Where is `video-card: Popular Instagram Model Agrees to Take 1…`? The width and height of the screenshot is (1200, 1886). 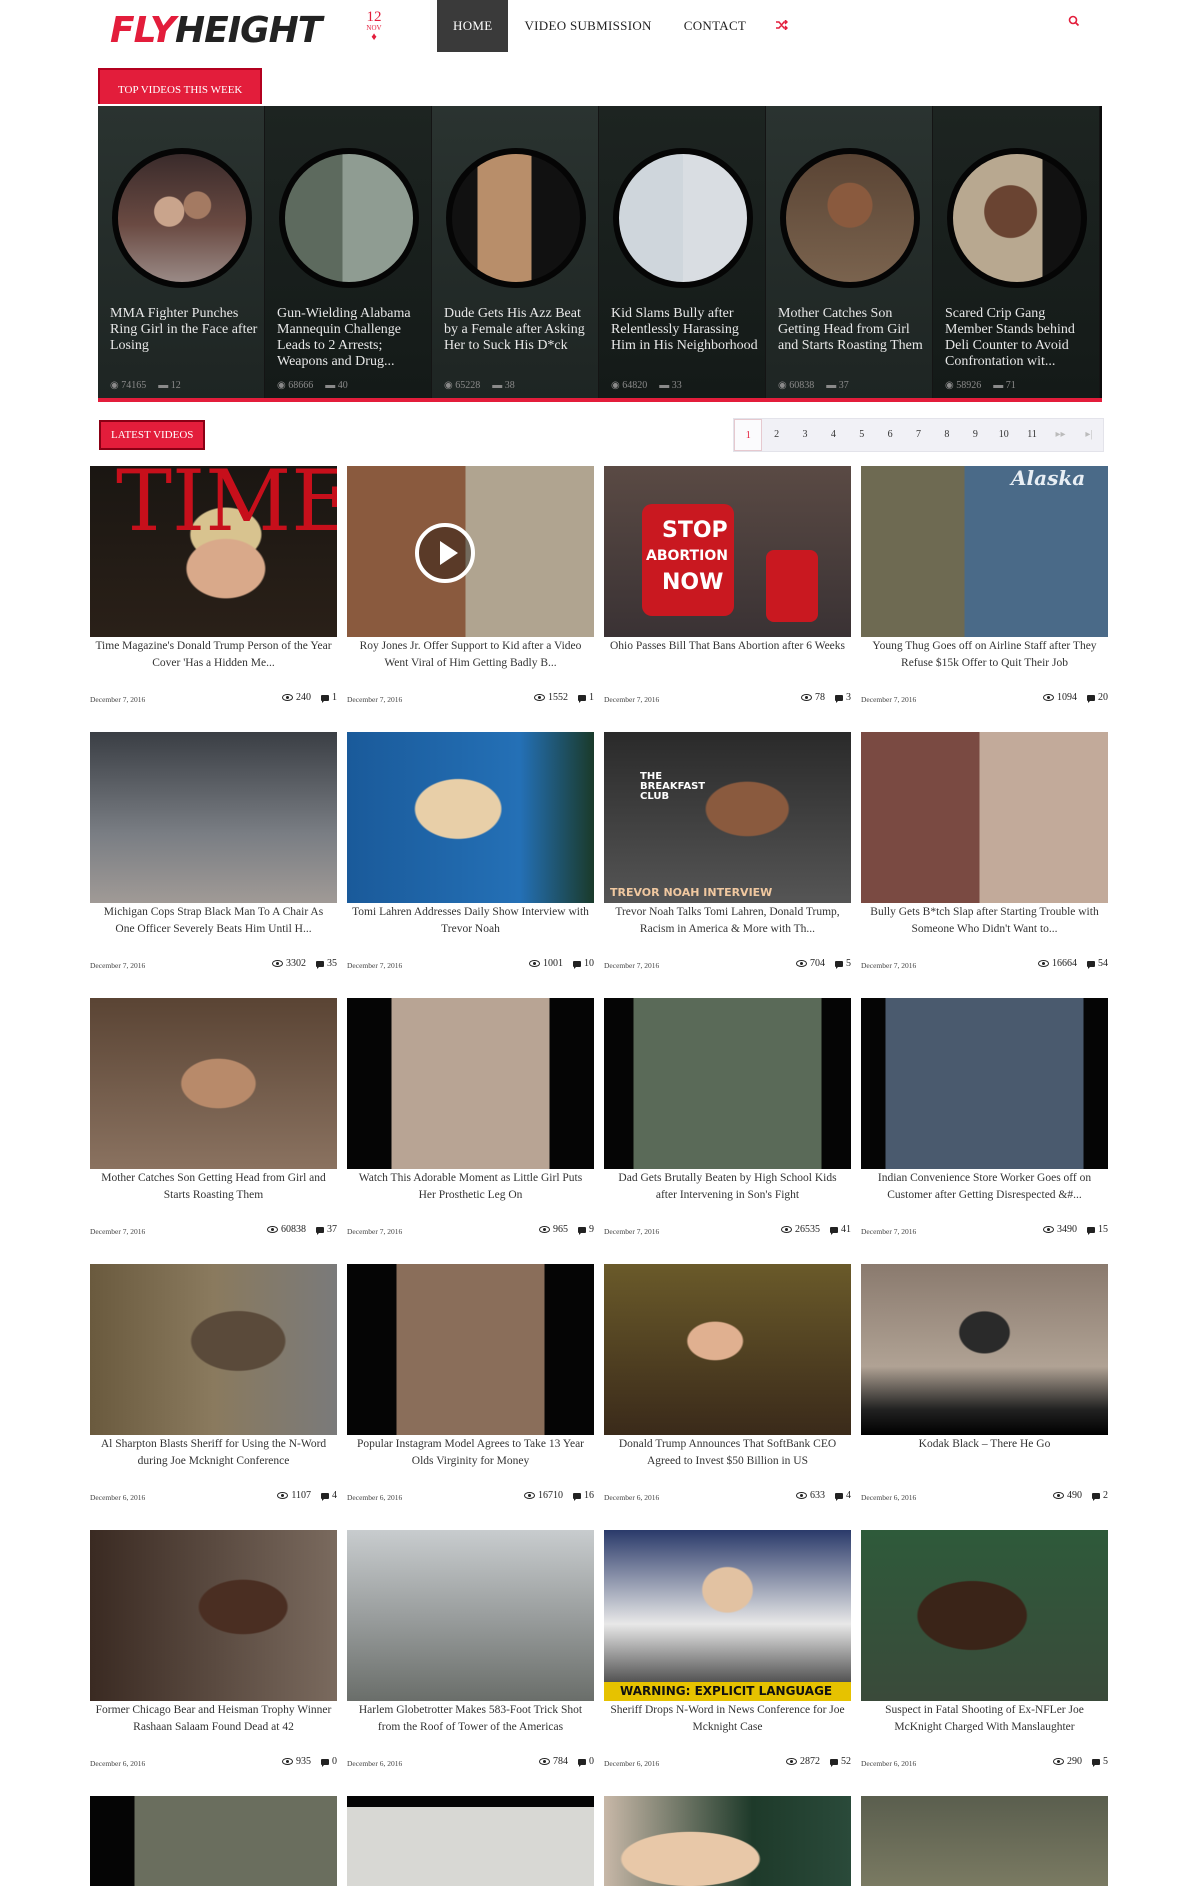 video-card: Popular Instagram Model Agrees to Take 1… is located at coordinates (470, 1389).